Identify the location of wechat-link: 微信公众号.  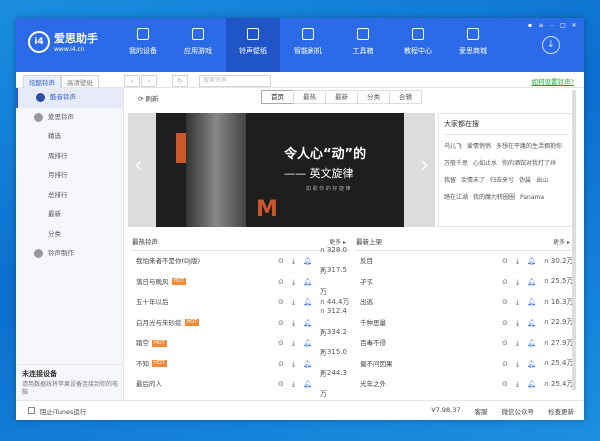
(518, 411).